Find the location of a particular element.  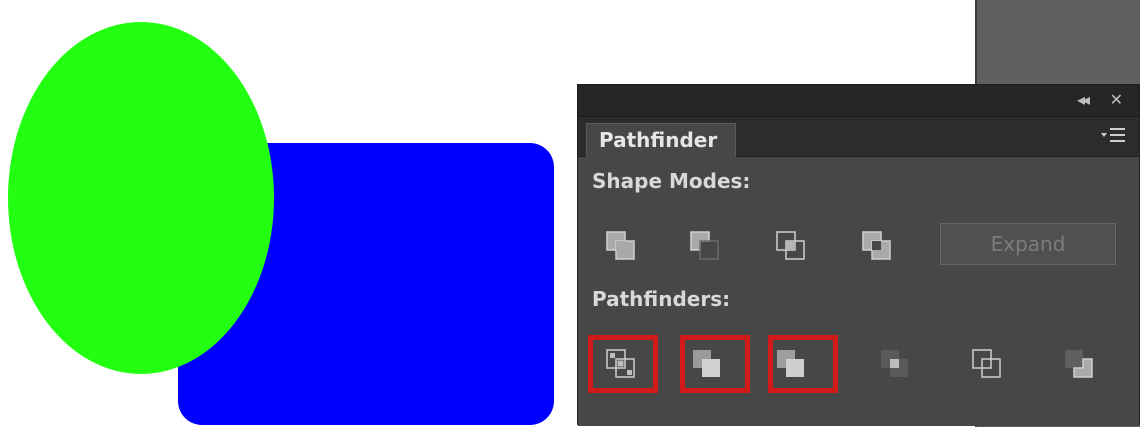

close-icon: ✕ is located at coordinates (1116, 100).